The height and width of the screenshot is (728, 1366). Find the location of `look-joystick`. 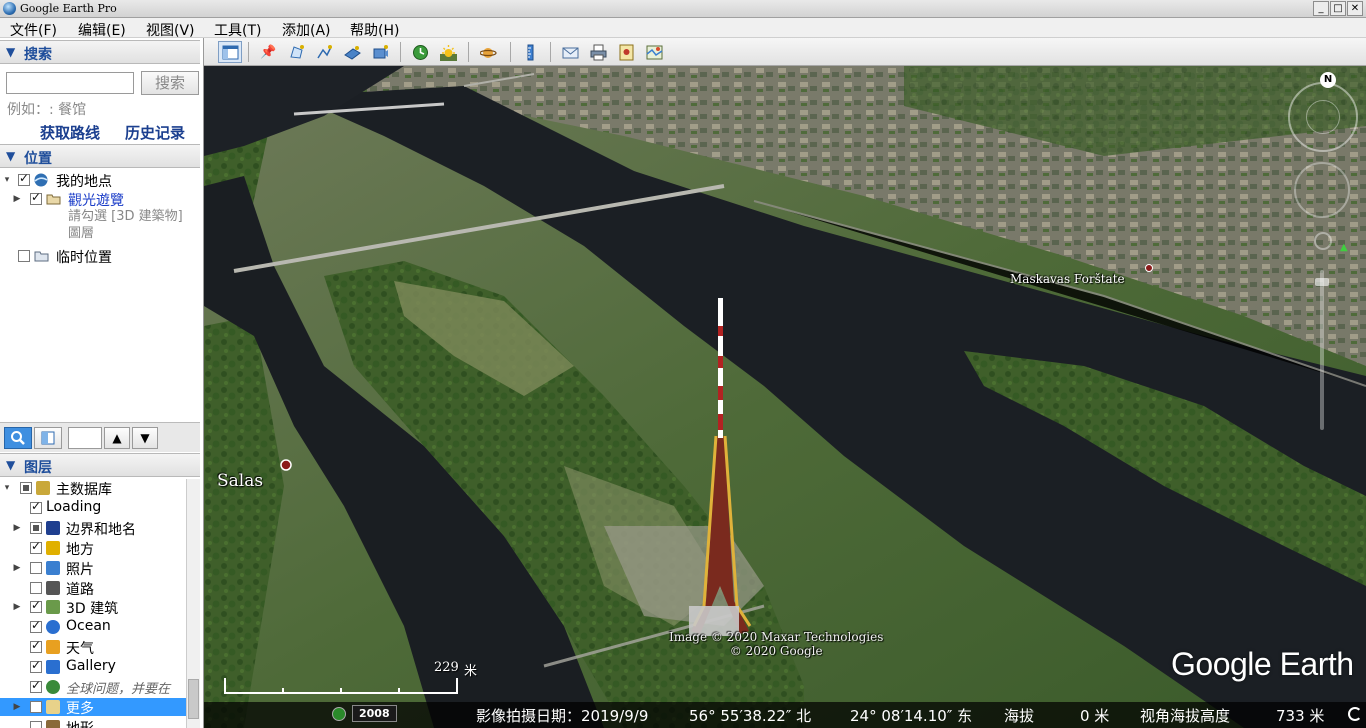

look-joystick is located at coordinates (1323, 117).